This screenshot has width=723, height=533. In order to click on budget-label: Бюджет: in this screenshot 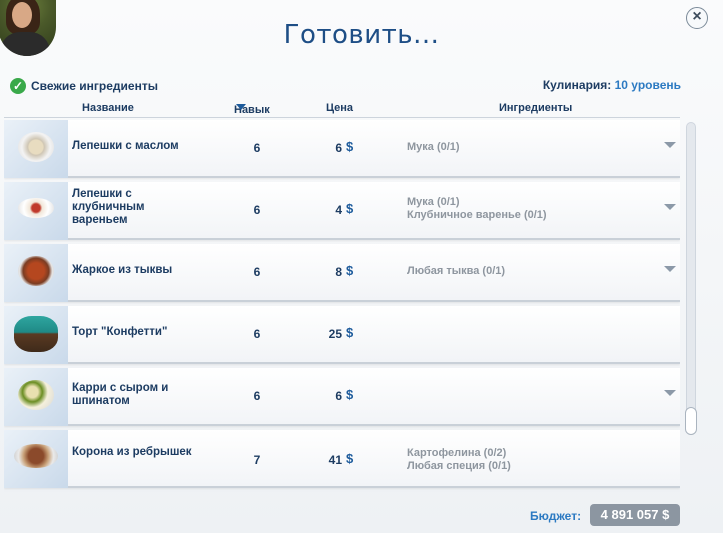, I will do `click(556, 516)`.